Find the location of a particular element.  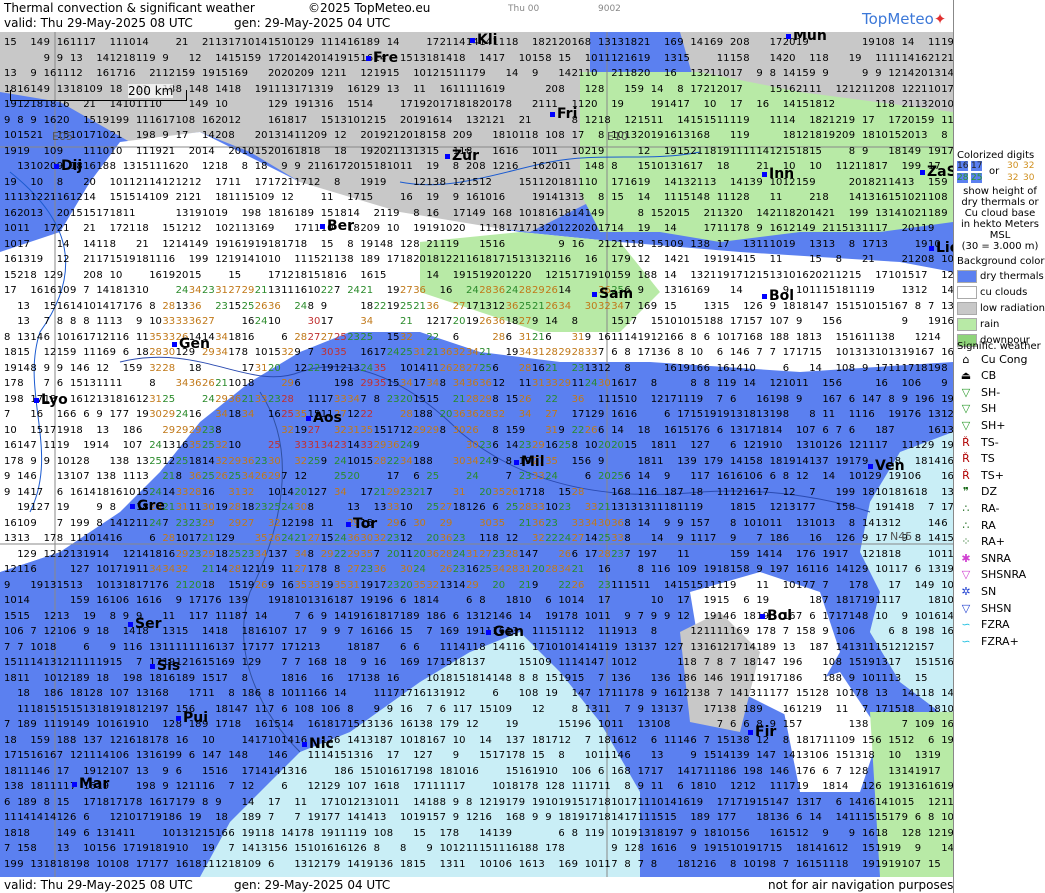

footer-valid: valid: Thu 29-May-2025 08 UTC is located at coordinates (98, 885).